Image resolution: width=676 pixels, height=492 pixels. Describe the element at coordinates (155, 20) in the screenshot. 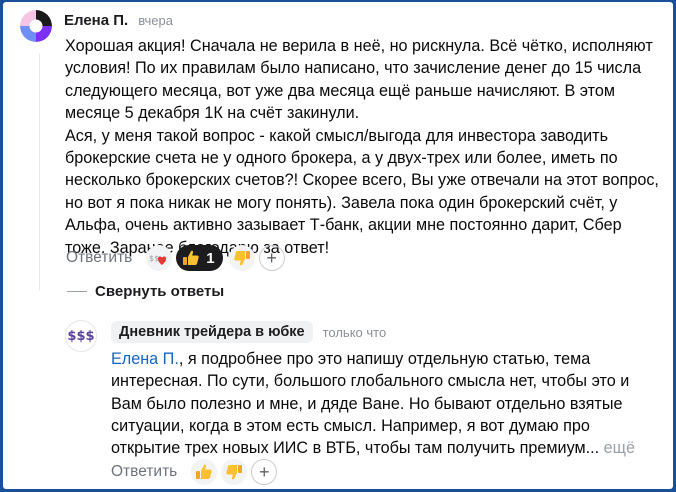

I see `comment-time: вчера` at that location.